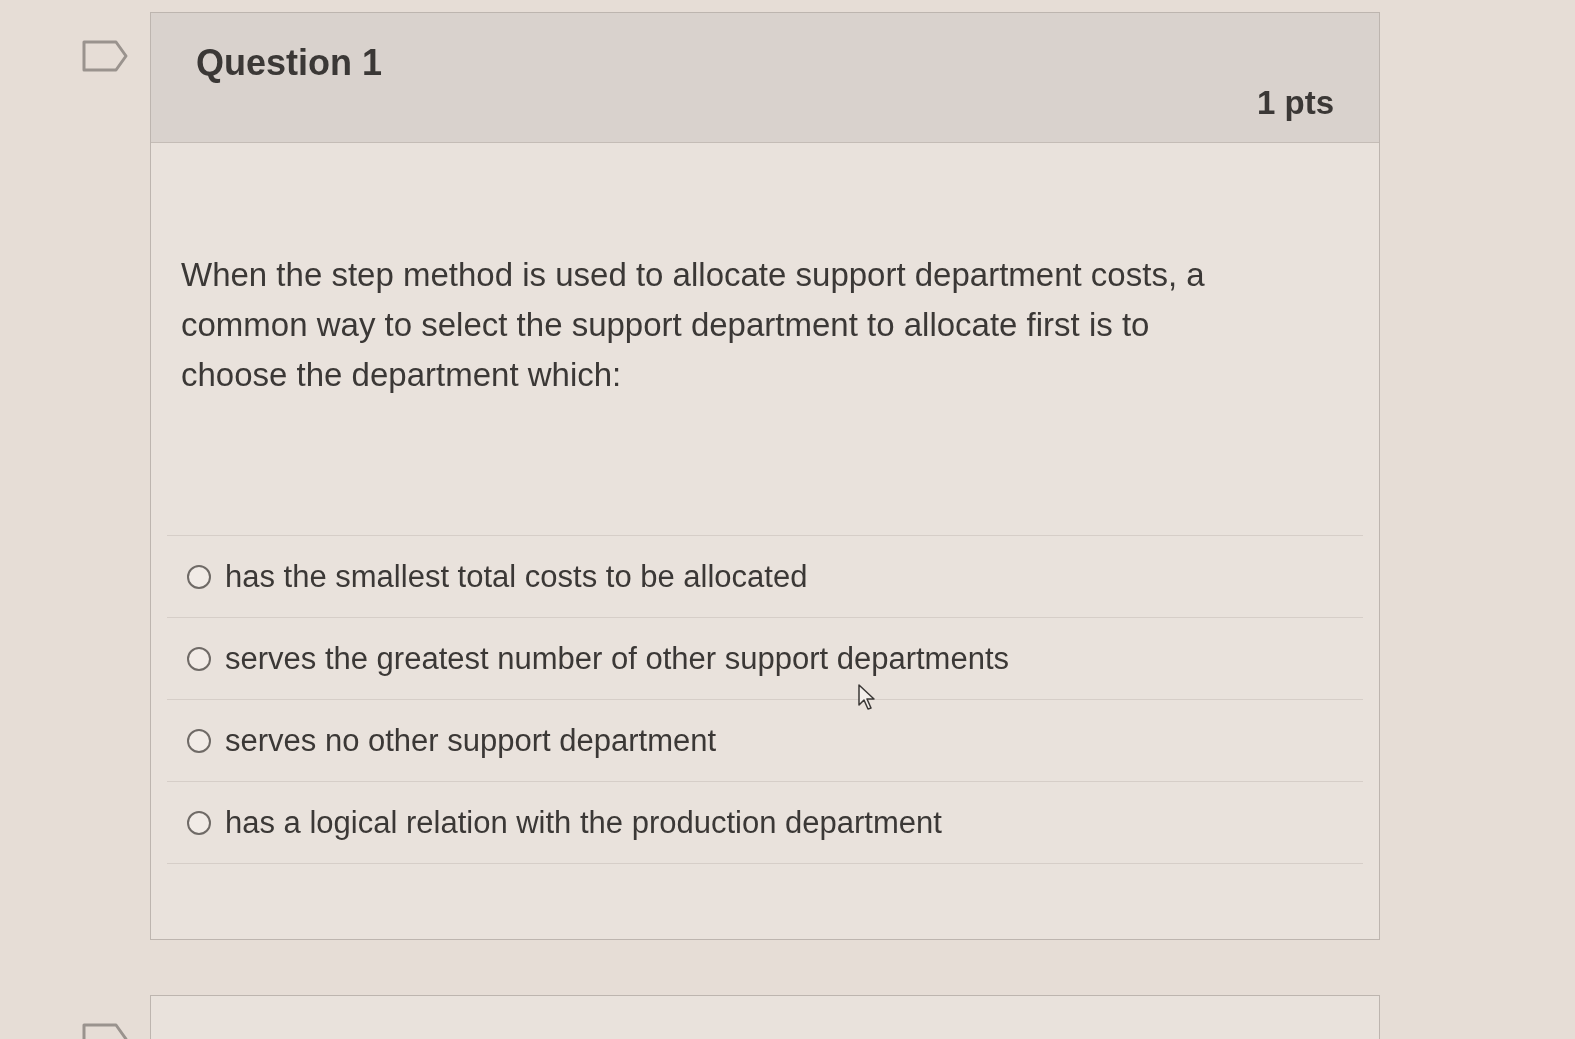  What do you see at coordinates (289, 63) in the screenshot?
I see `question-title: Question 1` at bounding box center [289, 63].